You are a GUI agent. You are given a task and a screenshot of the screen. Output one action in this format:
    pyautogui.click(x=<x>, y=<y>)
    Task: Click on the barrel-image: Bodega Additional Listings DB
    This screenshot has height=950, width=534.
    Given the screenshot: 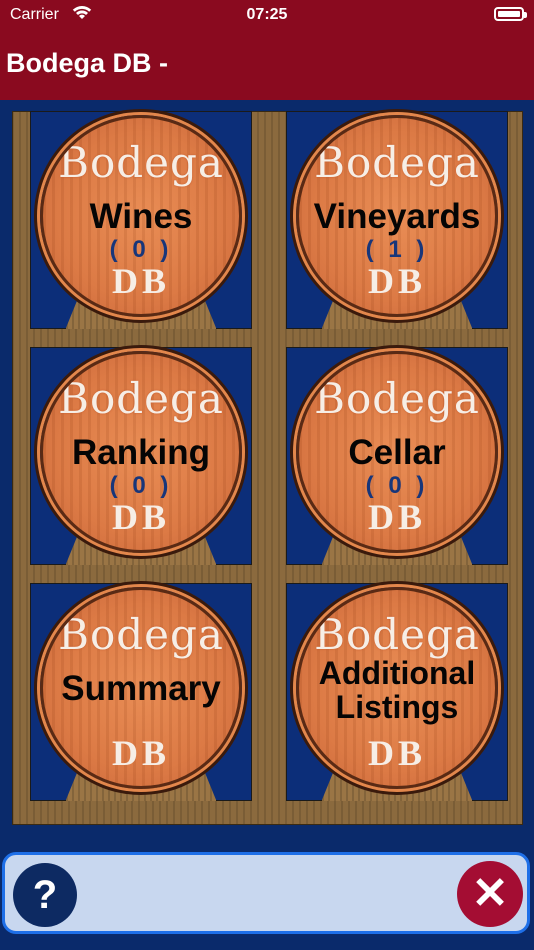 What is the action you would take?
    pyautogui.click(x=397, y=687)
    